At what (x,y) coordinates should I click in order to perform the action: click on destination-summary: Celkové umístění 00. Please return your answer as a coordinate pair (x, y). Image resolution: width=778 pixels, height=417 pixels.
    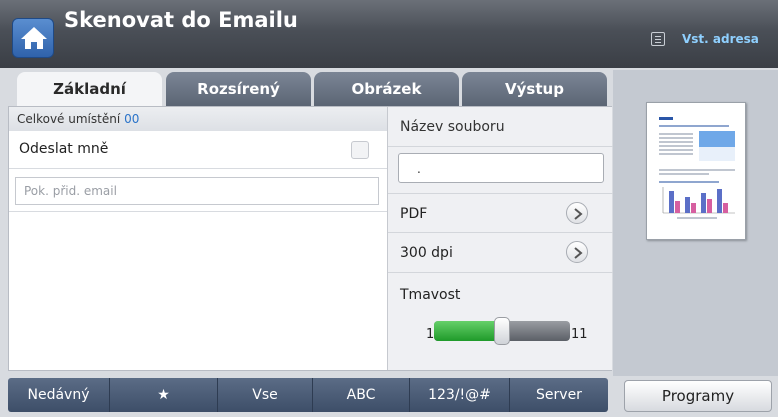
    Looking at the image, I should click on (198, 119).